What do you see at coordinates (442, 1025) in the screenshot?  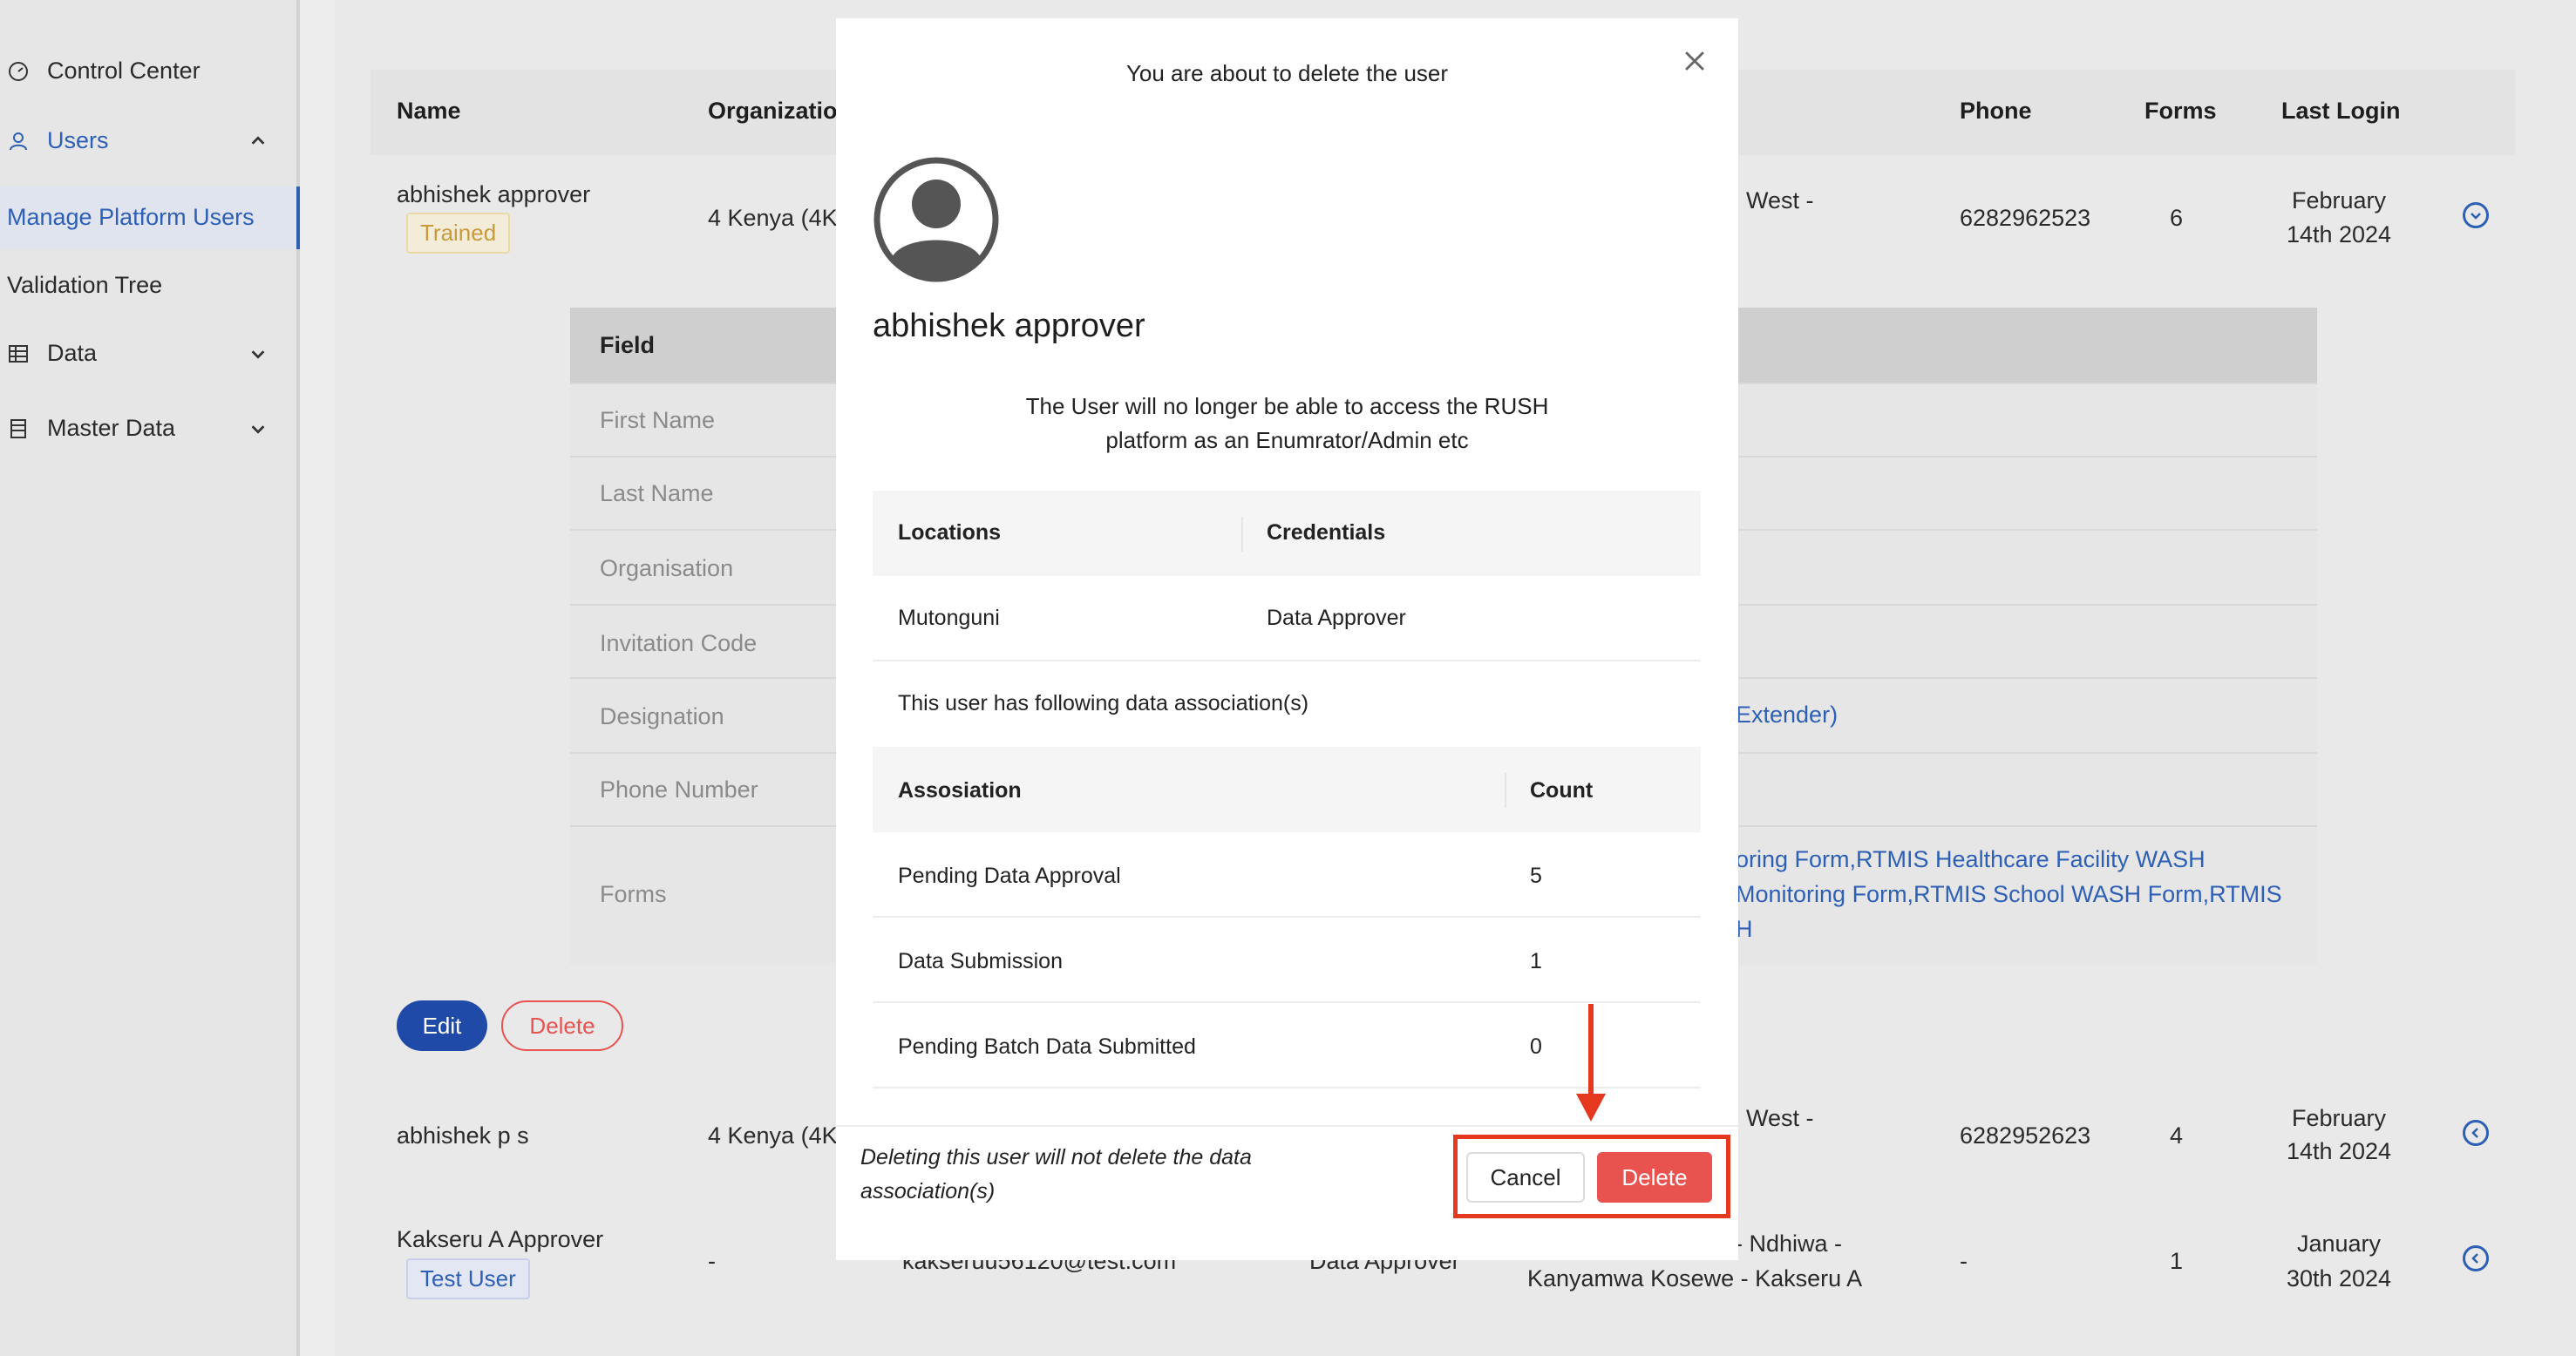 I see `edit-button: Edit` at bounding box center [442, 1025].